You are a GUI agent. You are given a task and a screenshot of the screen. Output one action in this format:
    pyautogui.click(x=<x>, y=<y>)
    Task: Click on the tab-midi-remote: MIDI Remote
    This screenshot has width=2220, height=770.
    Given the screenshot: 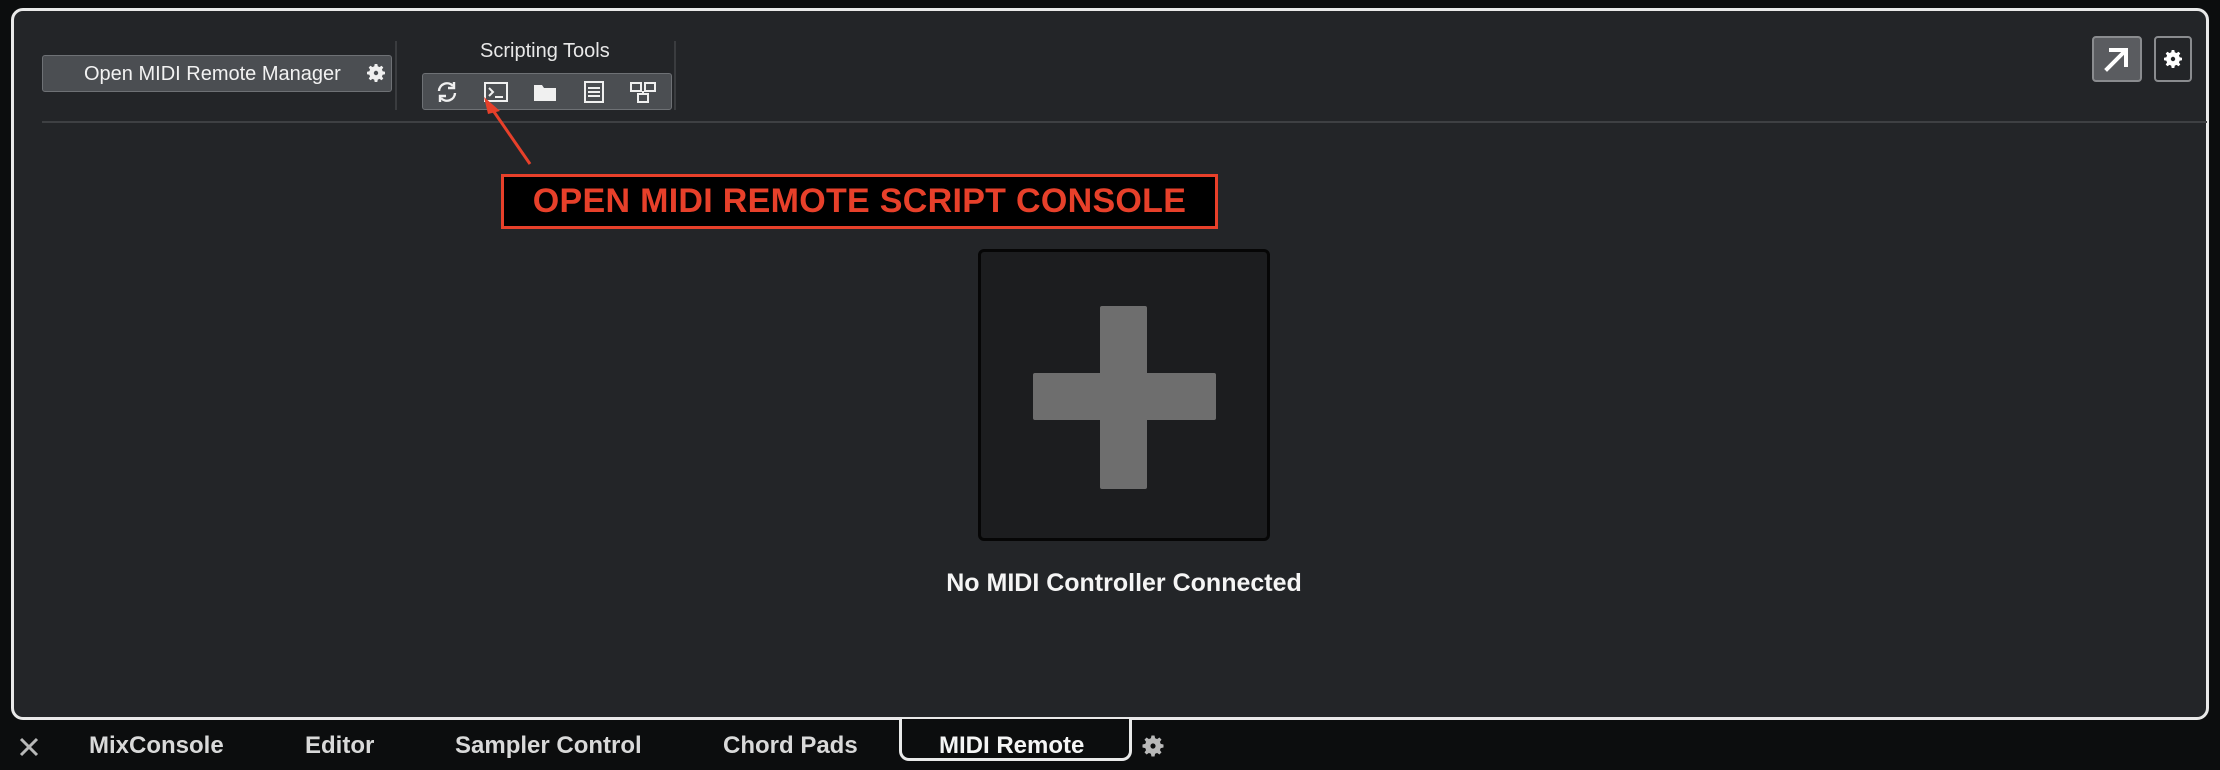 What is the action you would take?
    pyautogui.click(x=1011, y=746)
    